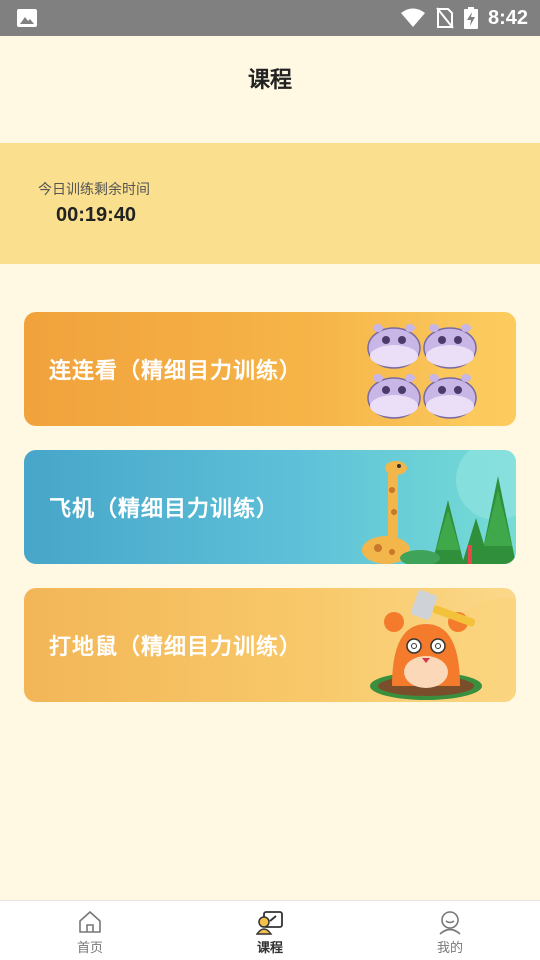 The width and height of the screenshot is (540, 960). I want to click on page-title: 课程, so click(269, 80).